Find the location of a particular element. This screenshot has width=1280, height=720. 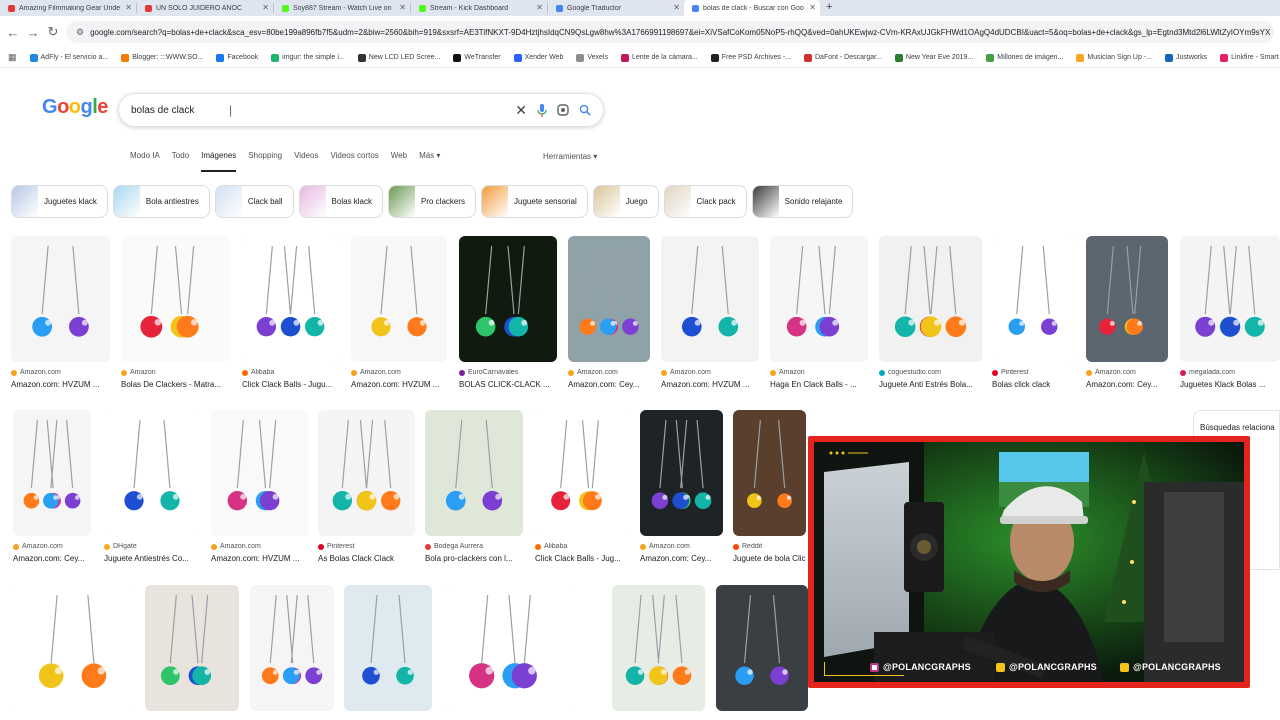

tab-web: Web is located at coordinates (399, 160).